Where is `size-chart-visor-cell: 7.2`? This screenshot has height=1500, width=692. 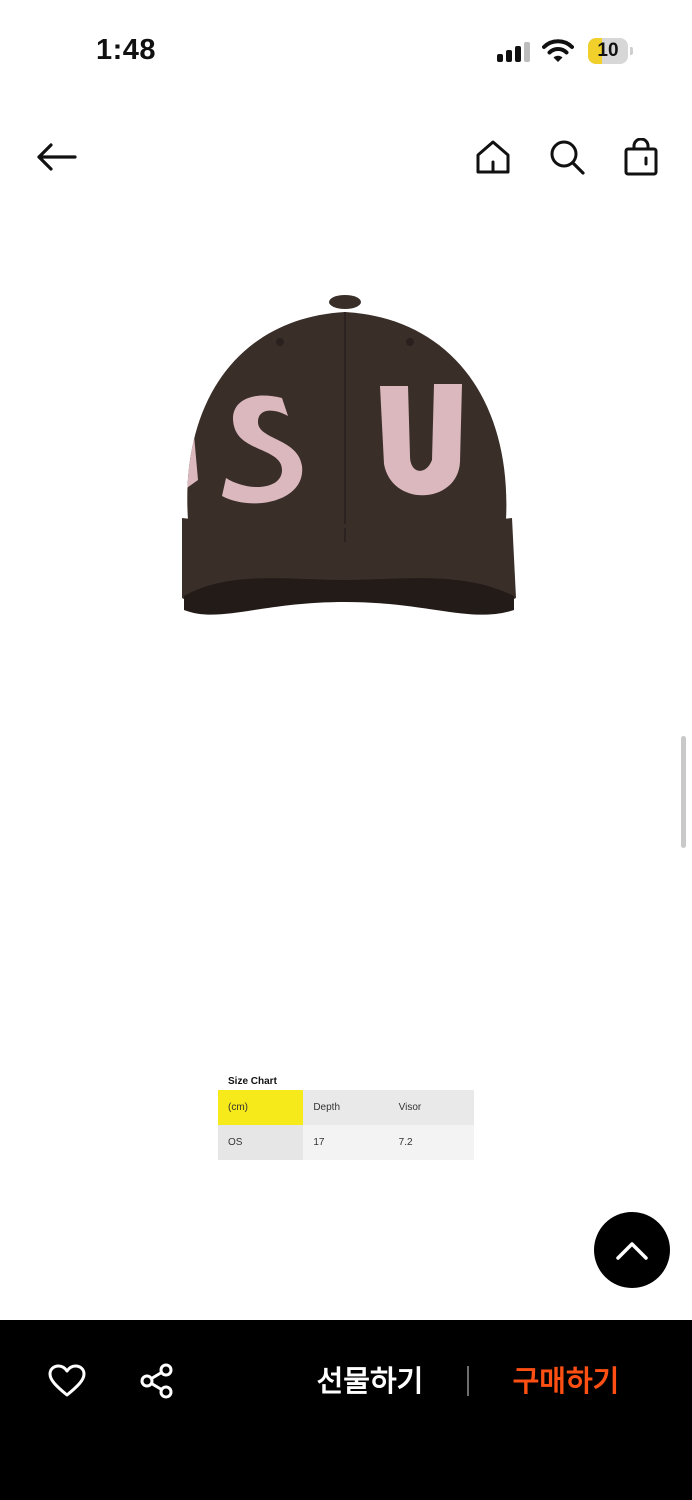
size-chart-visor-cell: 7.2 is located at coordinates (431, 1142).